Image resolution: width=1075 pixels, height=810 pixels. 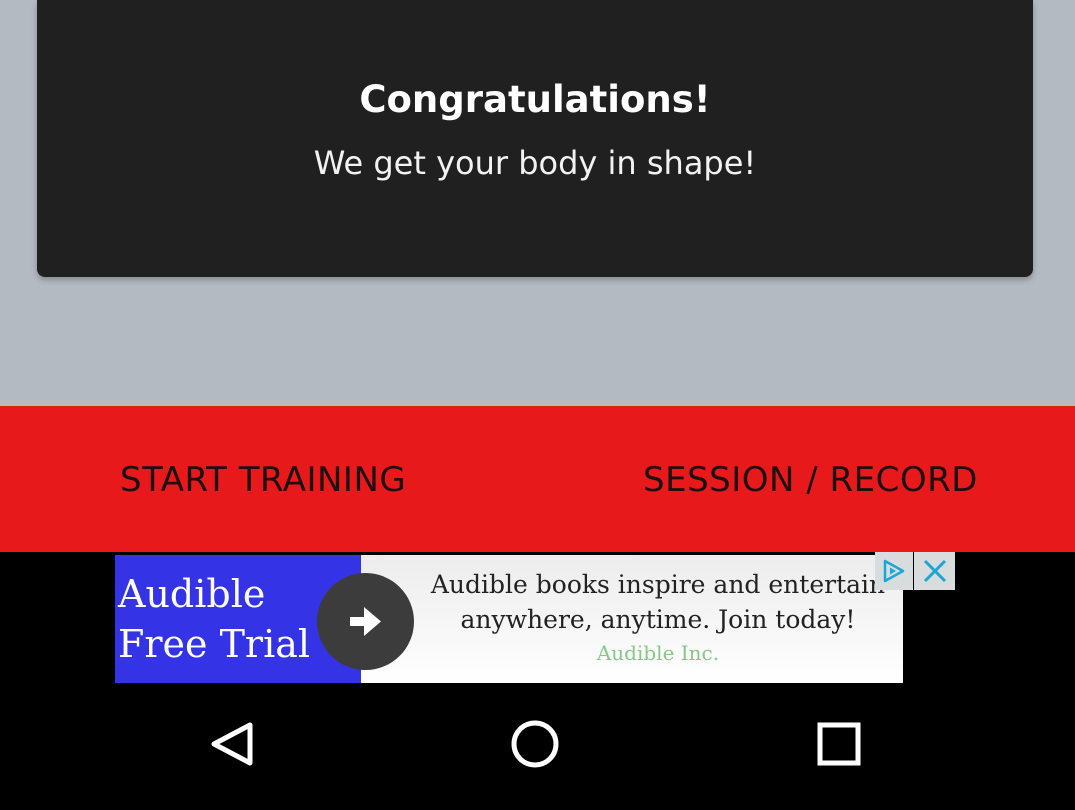 I want to click on recent-apps-icon, so click(x=839, y=744).